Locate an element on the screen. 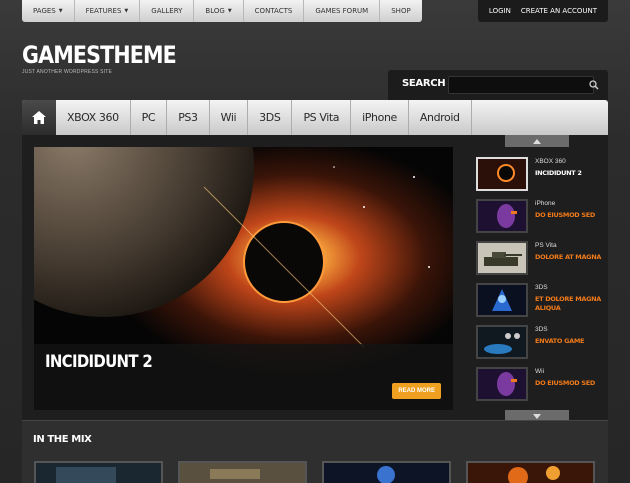 This screenshot has height=483, width=630. item-title: DOLORE AT MAGNA is located at coordinates (568, 257).